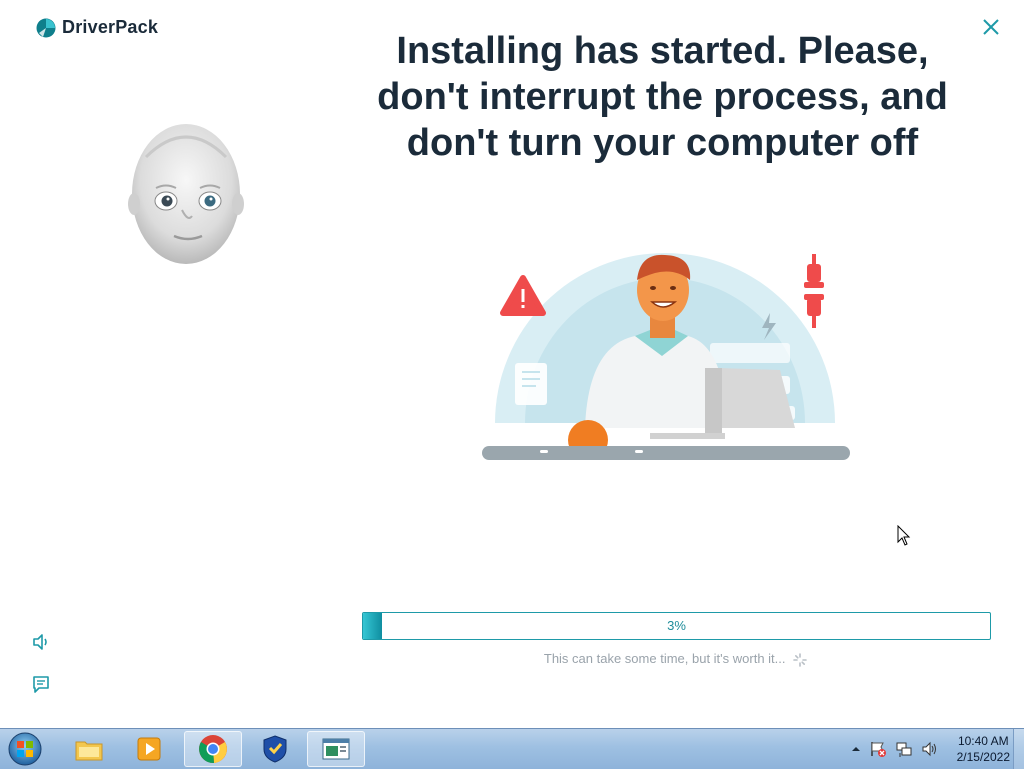 The height and width of the screenshot is (769, 1024). I want to click on chrome-icon, so click(213, 749).